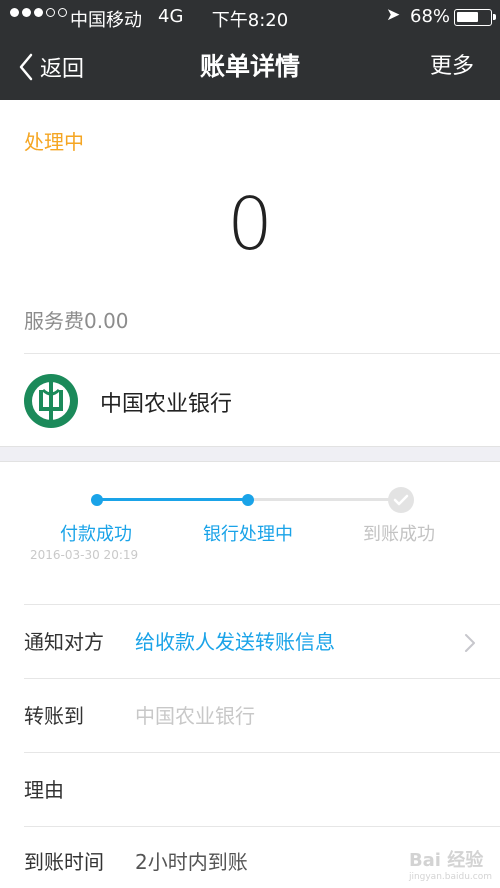 The image size is (500, 888). Describe the element at coordinates (97, 500) in the screenshot. I see `step-node-paid` at that location.